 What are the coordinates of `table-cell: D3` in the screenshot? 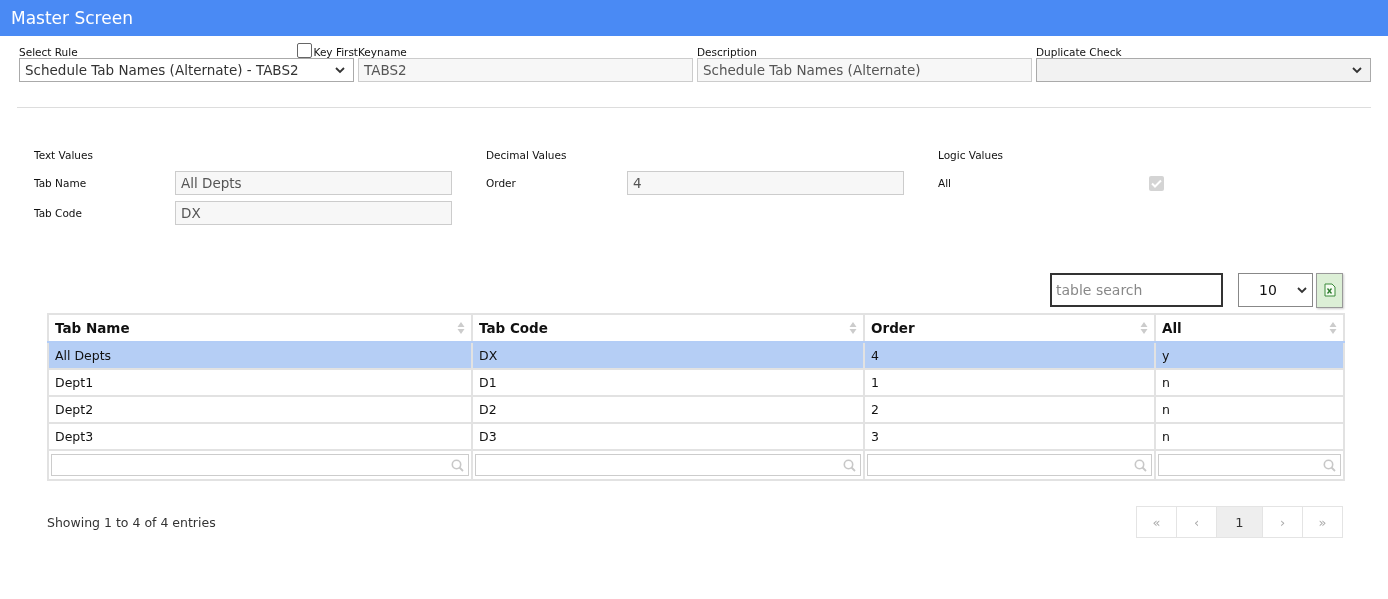 It's located at (668, 436).